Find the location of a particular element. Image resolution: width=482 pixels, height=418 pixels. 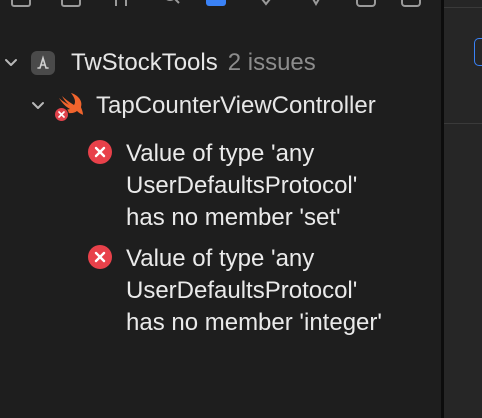

file-name: TapCounterViewController is located at coordinates (236, 105).